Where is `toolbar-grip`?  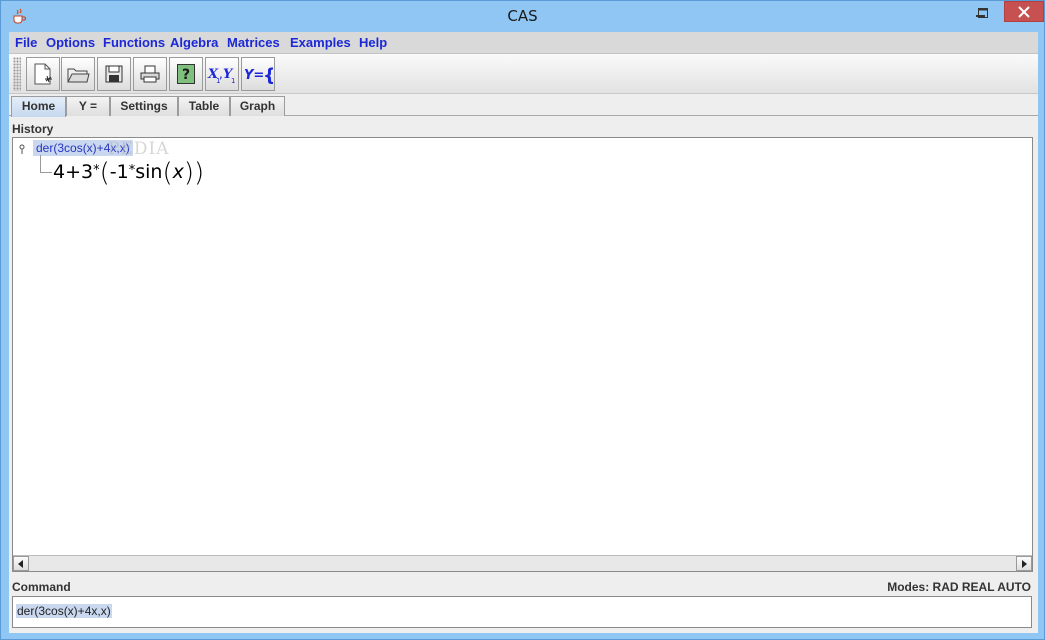 toolbar-grip is located at coordinates (17, 74).